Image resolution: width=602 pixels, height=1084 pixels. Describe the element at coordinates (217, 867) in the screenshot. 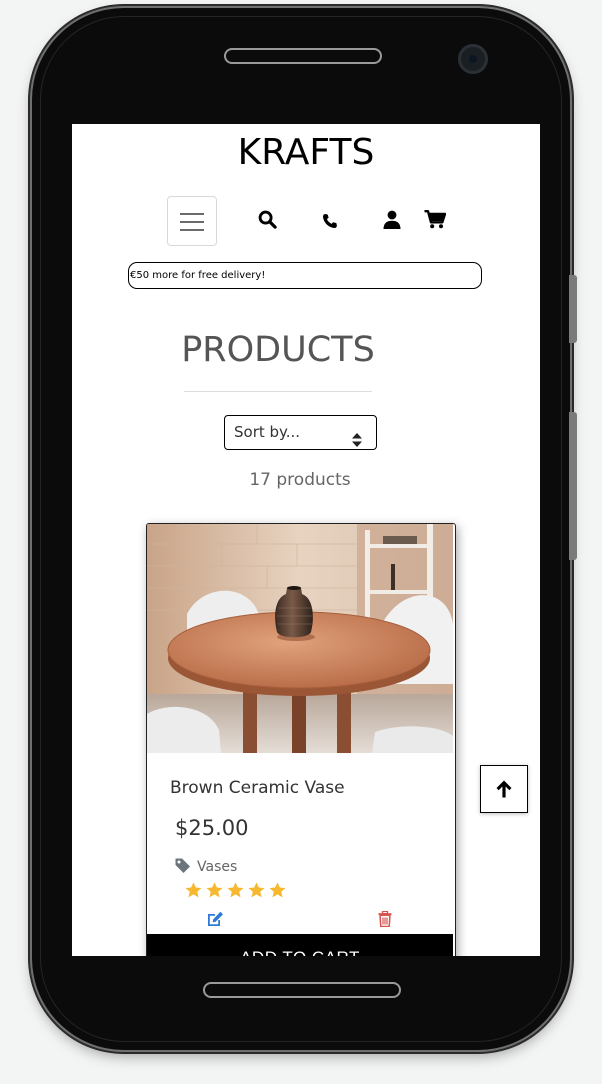

I see `product-category-label: Vases` at that location.